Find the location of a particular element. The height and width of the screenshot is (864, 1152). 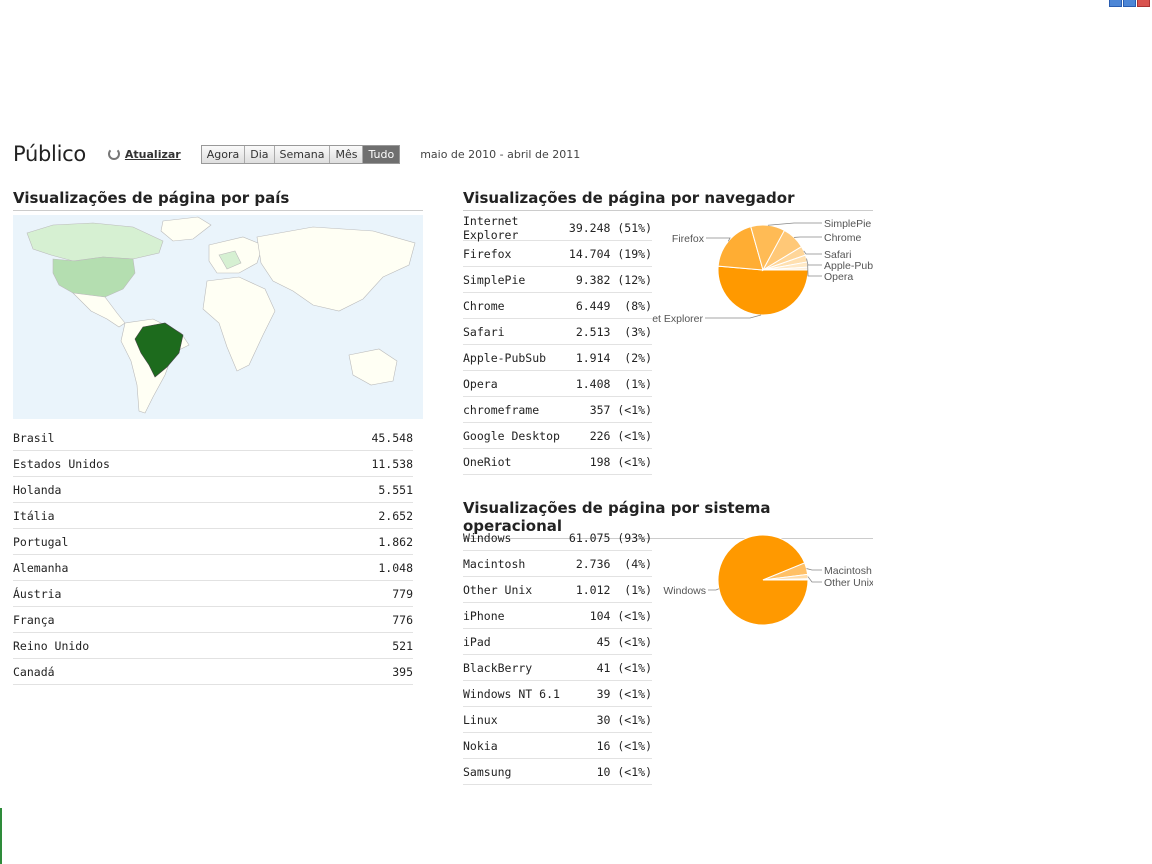

row-value: 2.736 (4%) is located at coordinates (613, 563).